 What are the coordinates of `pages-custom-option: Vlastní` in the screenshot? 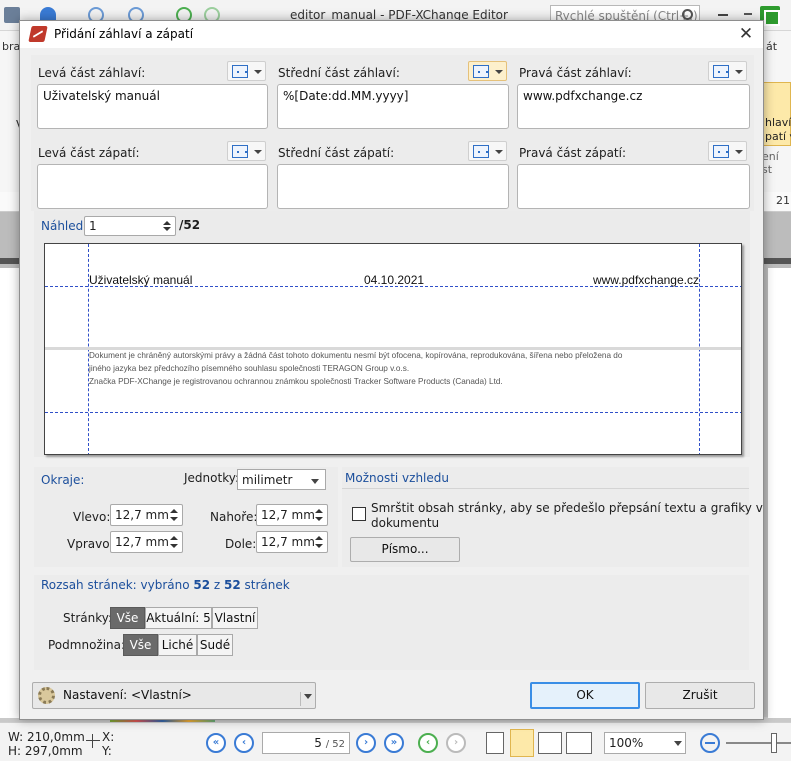 It's located at (235, 618).